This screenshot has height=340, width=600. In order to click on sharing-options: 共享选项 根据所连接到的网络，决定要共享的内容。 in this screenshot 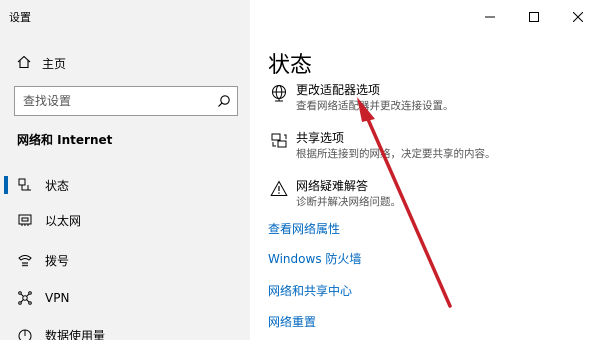, I will do `click(382, 150)`.